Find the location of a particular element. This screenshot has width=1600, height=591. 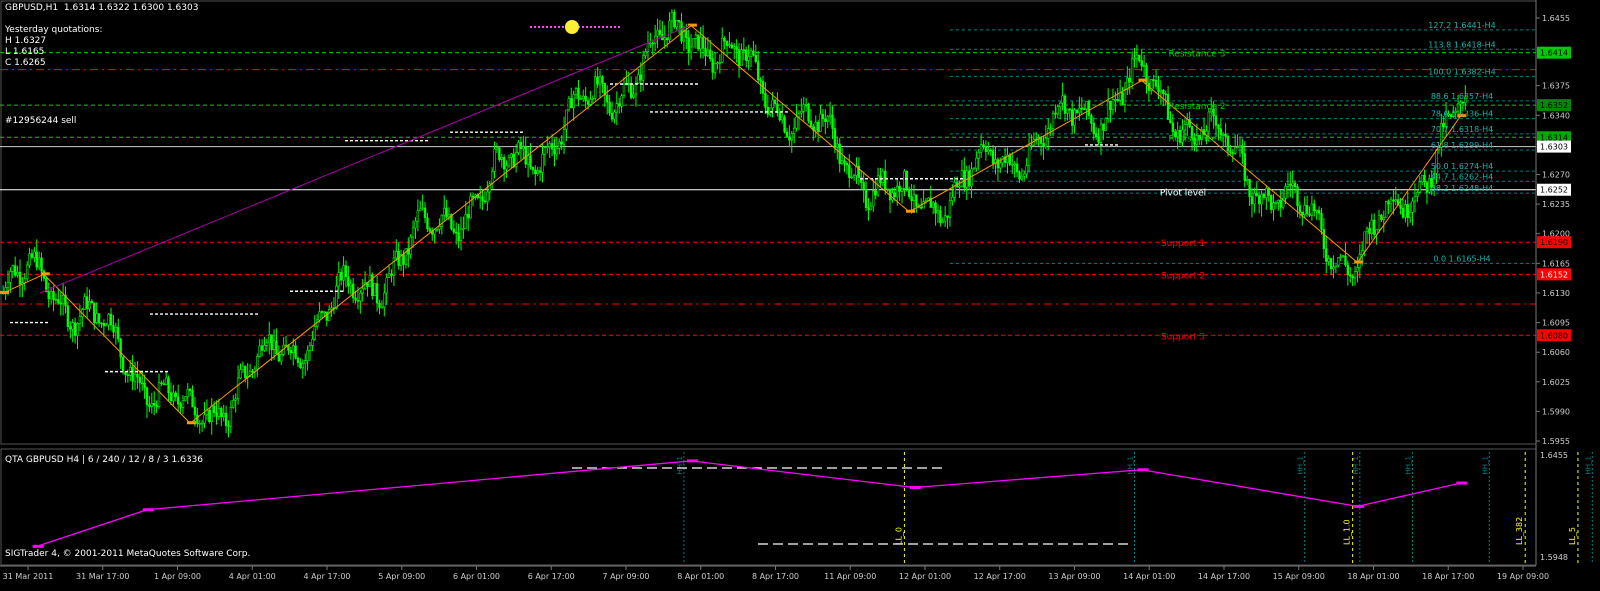

price-tag-label: 1.6252 is located at coordinates (1554, 190).